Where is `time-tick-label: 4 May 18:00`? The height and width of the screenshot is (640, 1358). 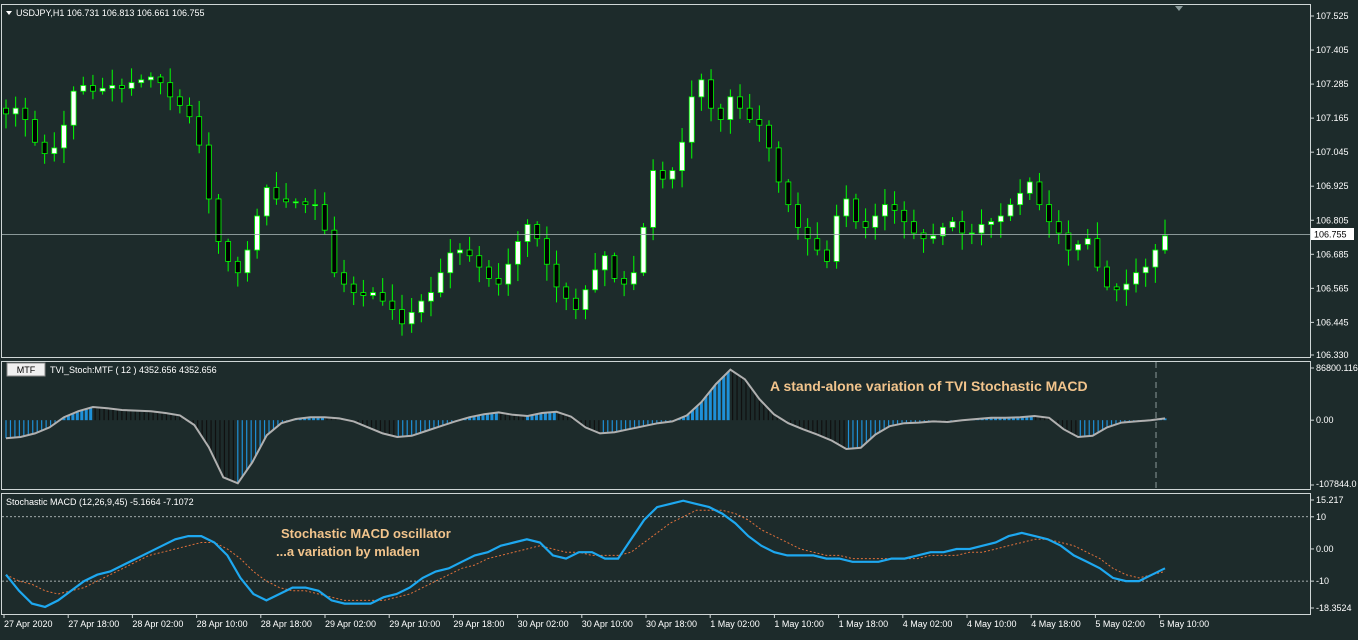
time-tick-label: 4 May 18:00 is located at coordinates (1056, 624).